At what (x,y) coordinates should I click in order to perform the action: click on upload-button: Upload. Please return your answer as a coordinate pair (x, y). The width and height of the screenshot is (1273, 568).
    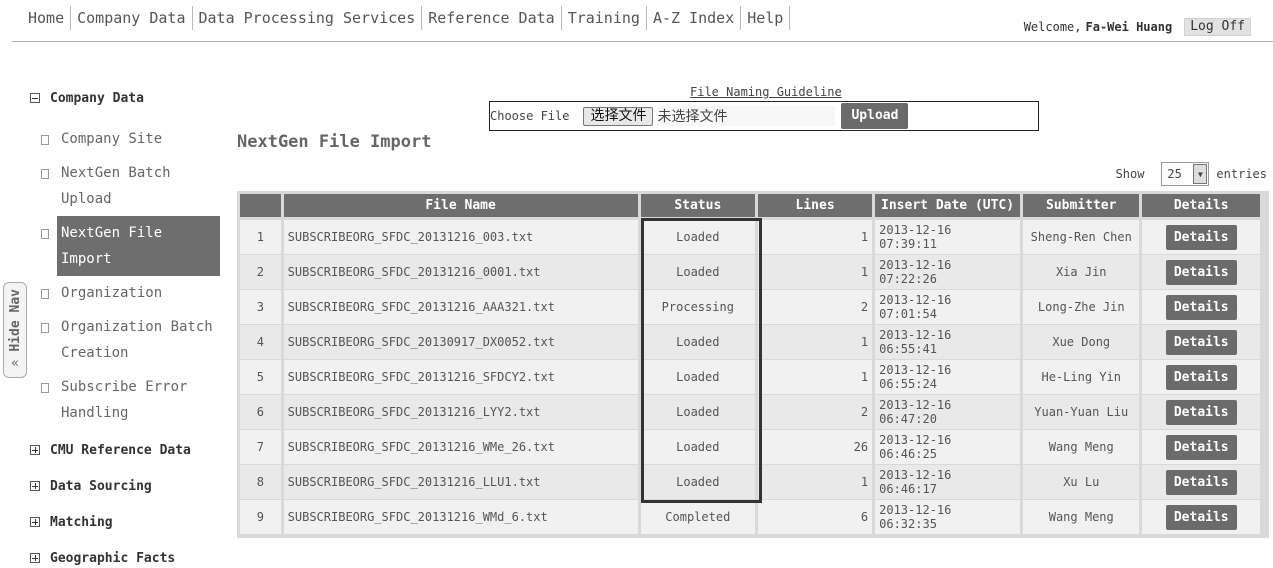
    Looking at the image, I should click on (875, 116).